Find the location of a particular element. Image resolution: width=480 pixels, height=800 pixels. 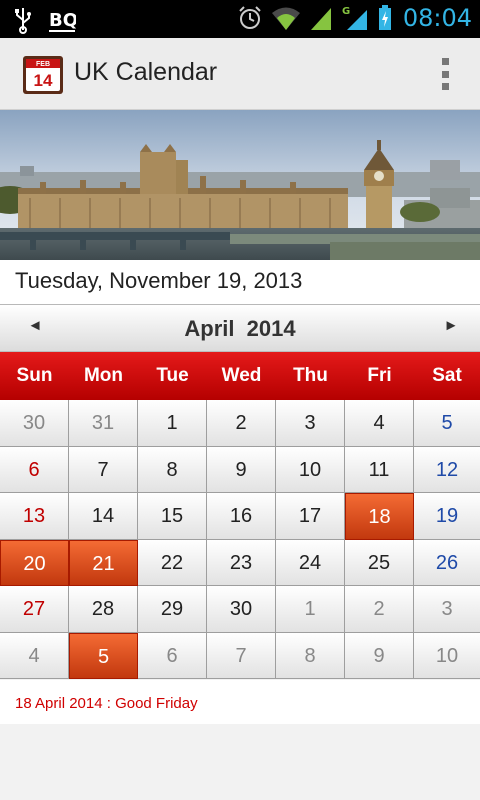

clock-time: 08:04 is located at coordinates (437, 18).